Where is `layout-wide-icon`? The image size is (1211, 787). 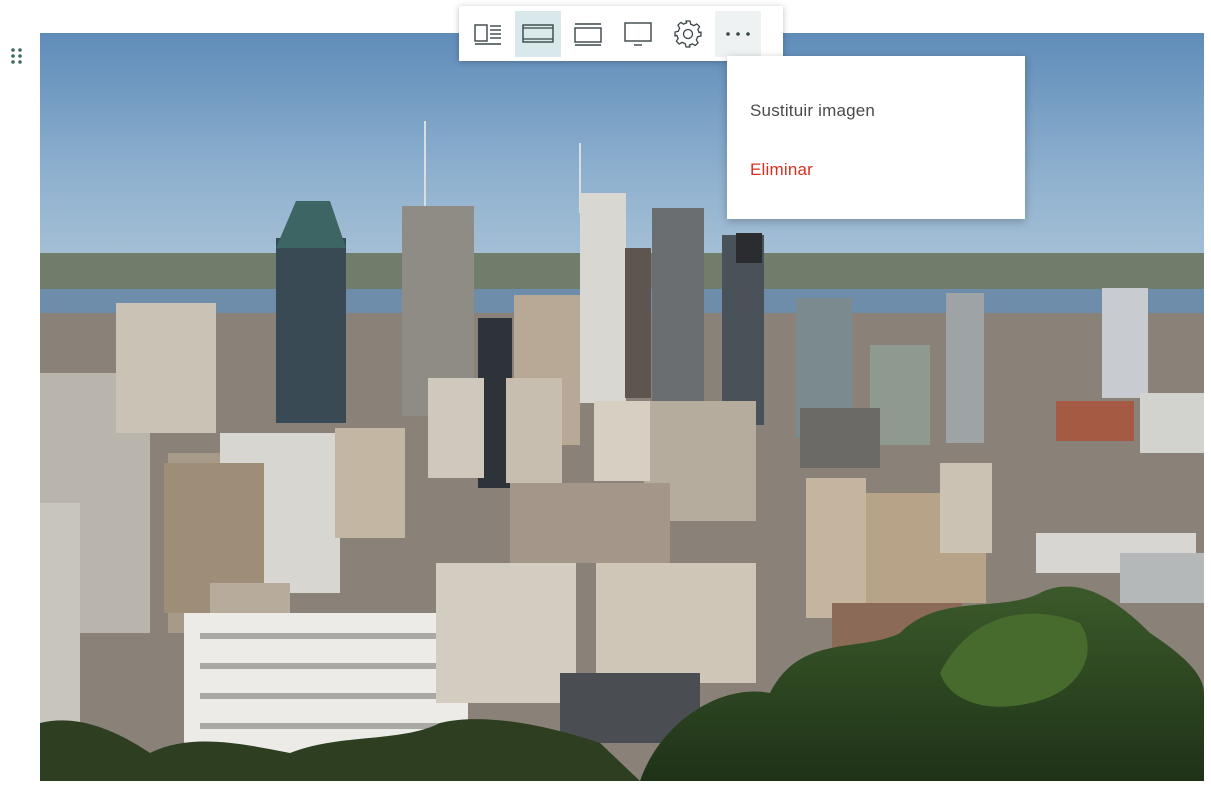
layout-wide-icon is located at coordinates (588, 34).